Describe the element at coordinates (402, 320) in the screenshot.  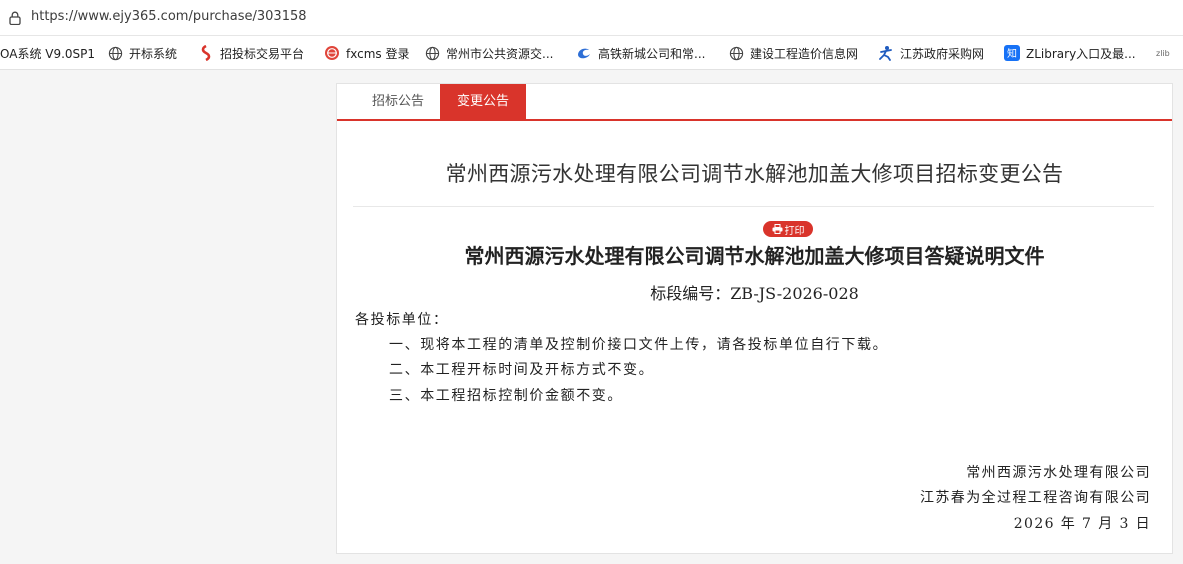
I see `greeting: 各投标单位：` at that location.